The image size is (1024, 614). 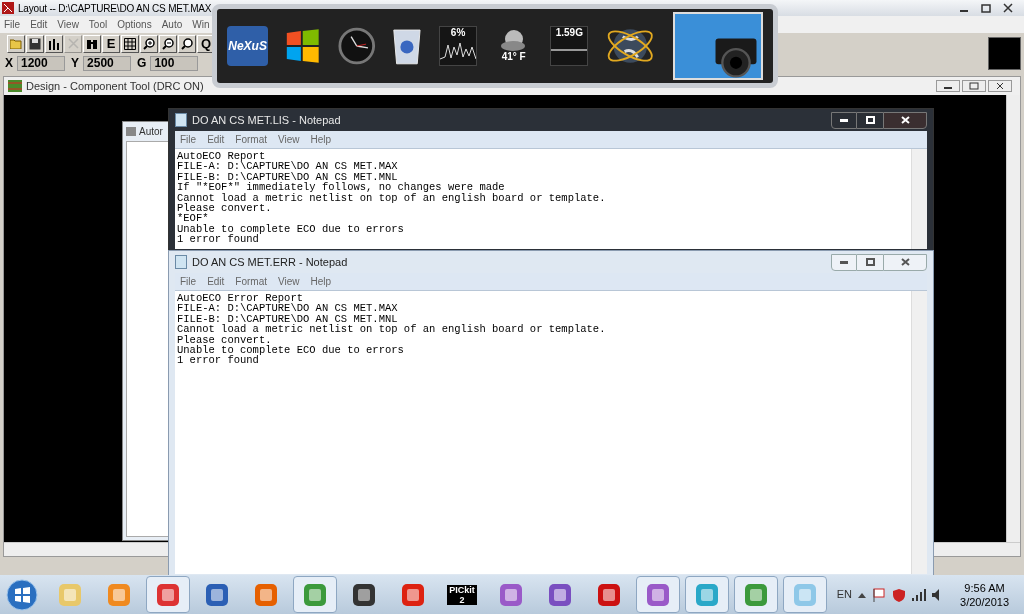 What do you see at coordinates (172, 24) in the screenshot?
I see `menu-item: Auto` at bounding box center [172, 24].